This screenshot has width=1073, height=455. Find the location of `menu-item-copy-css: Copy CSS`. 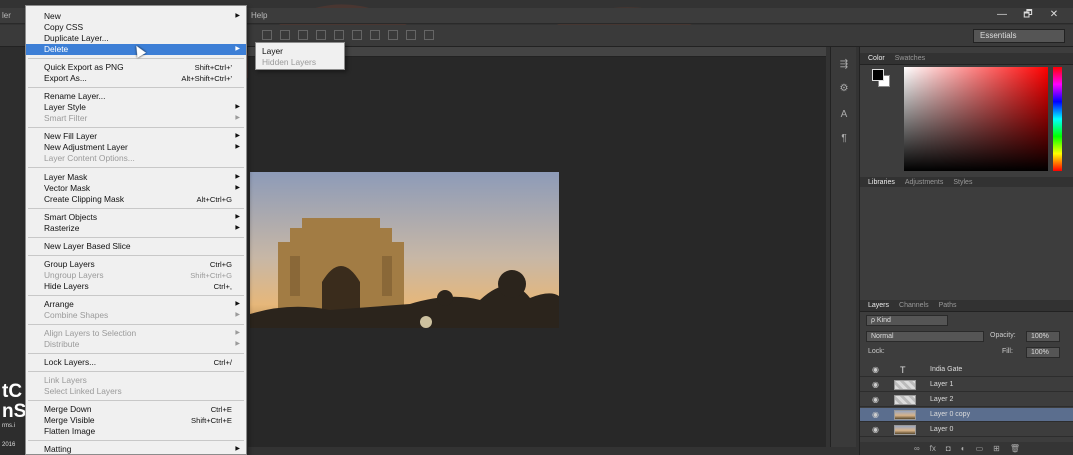

menu-item-copy-css: Copy CSS is located at coordinates (136, 27).